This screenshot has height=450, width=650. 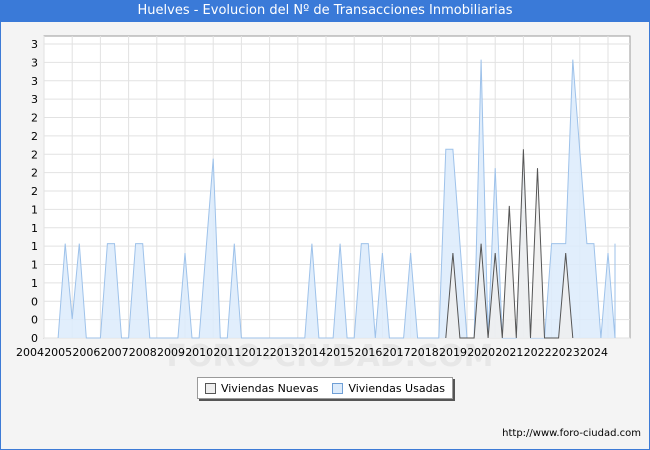 I want to click on x-tick-label: 2005, so click(x=58, y=352).